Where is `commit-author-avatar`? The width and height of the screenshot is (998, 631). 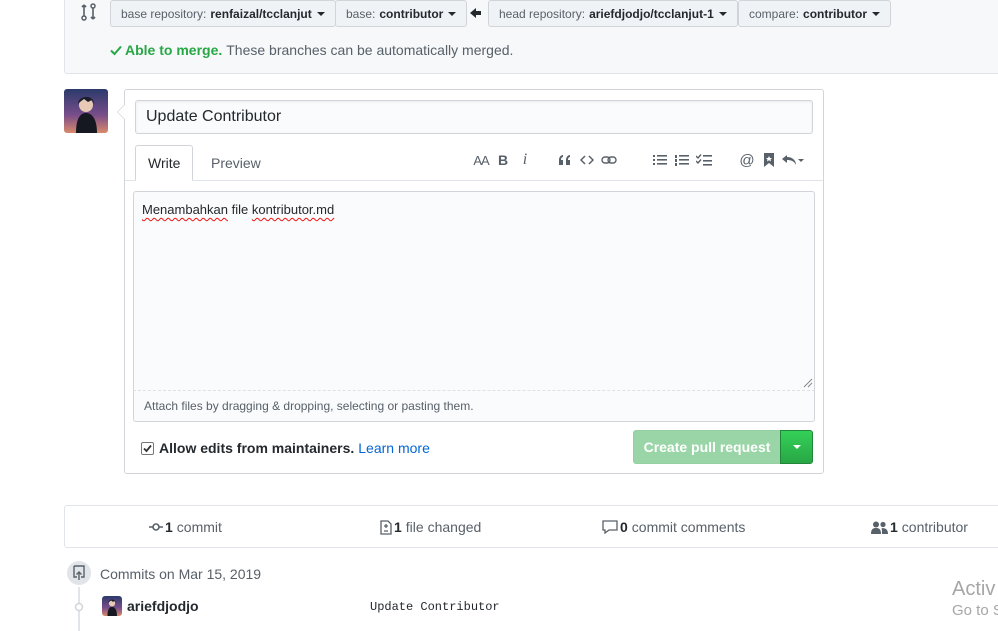 commit-author-avatar is located at coordinates (112, 606).